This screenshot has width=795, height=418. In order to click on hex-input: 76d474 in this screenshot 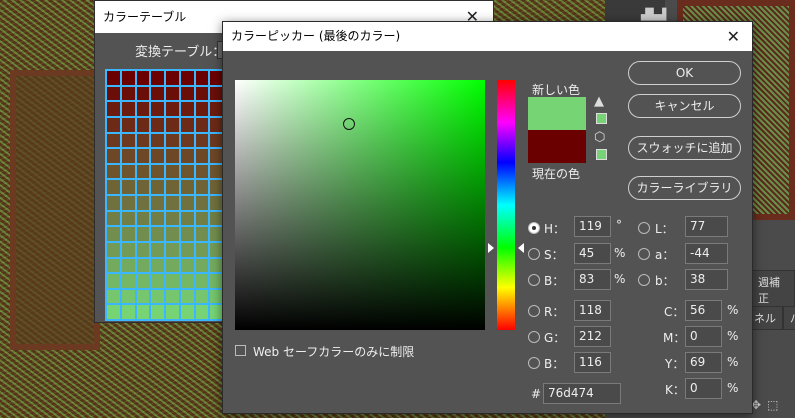, I will do `click(582, 393)`.